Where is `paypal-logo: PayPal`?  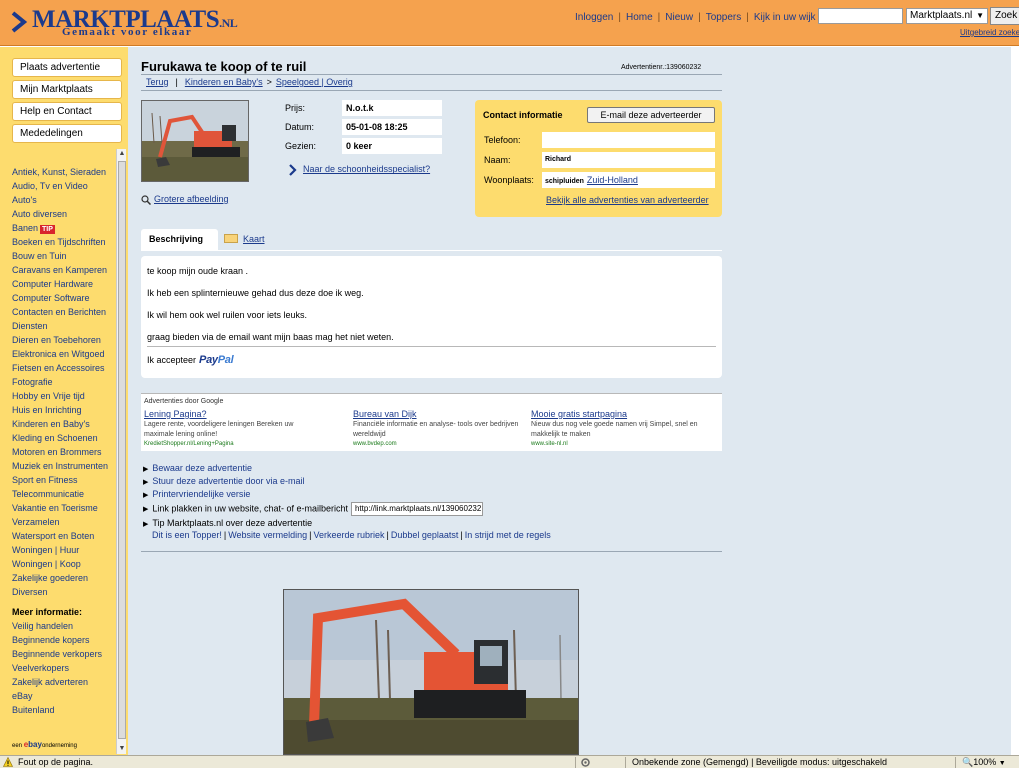 paypal-logo: PayPal is located at coordinates (216, 360).